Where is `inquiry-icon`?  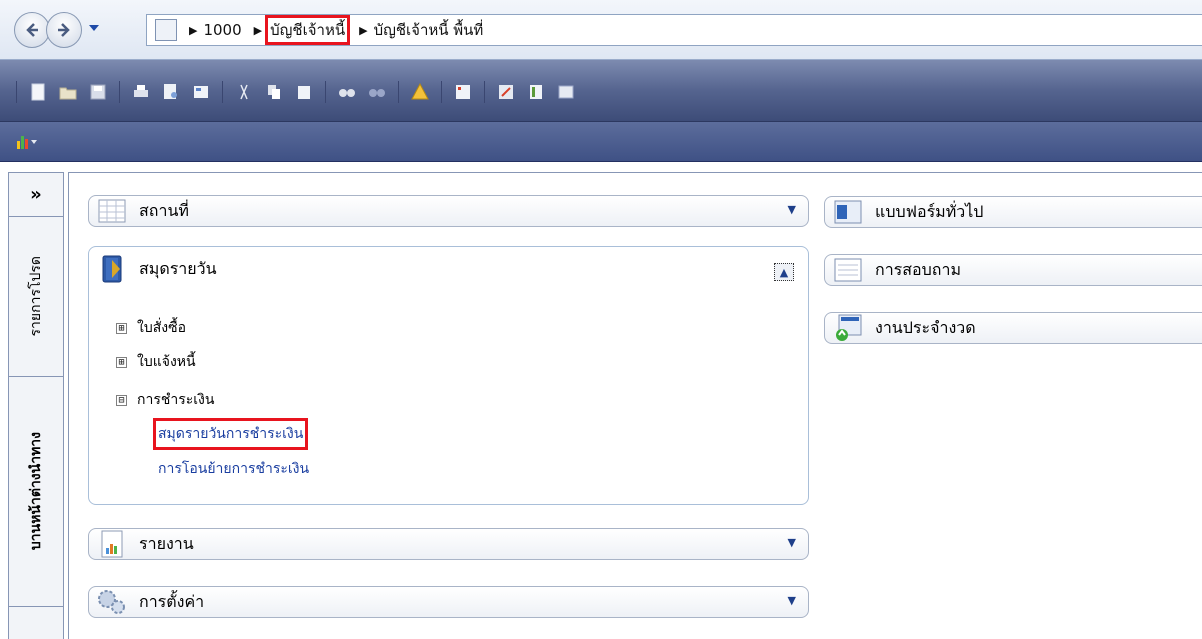
inquiry-icon is located at coordinates (848, 270).